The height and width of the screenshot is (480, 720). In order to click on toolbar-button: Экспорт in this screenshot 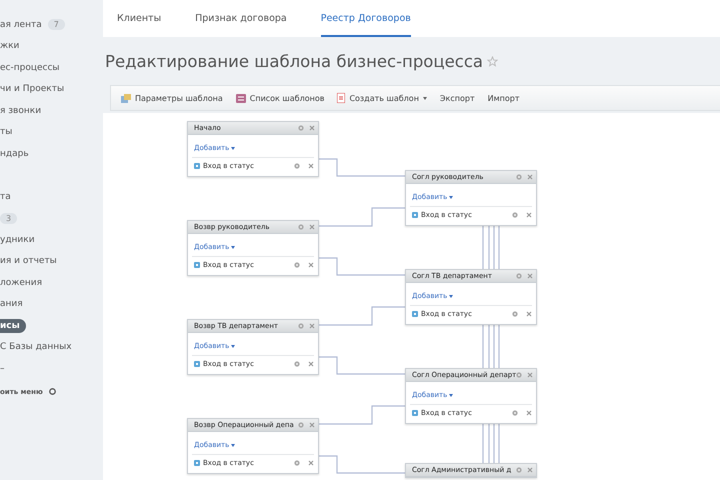, I will do `click(457, 98)`.